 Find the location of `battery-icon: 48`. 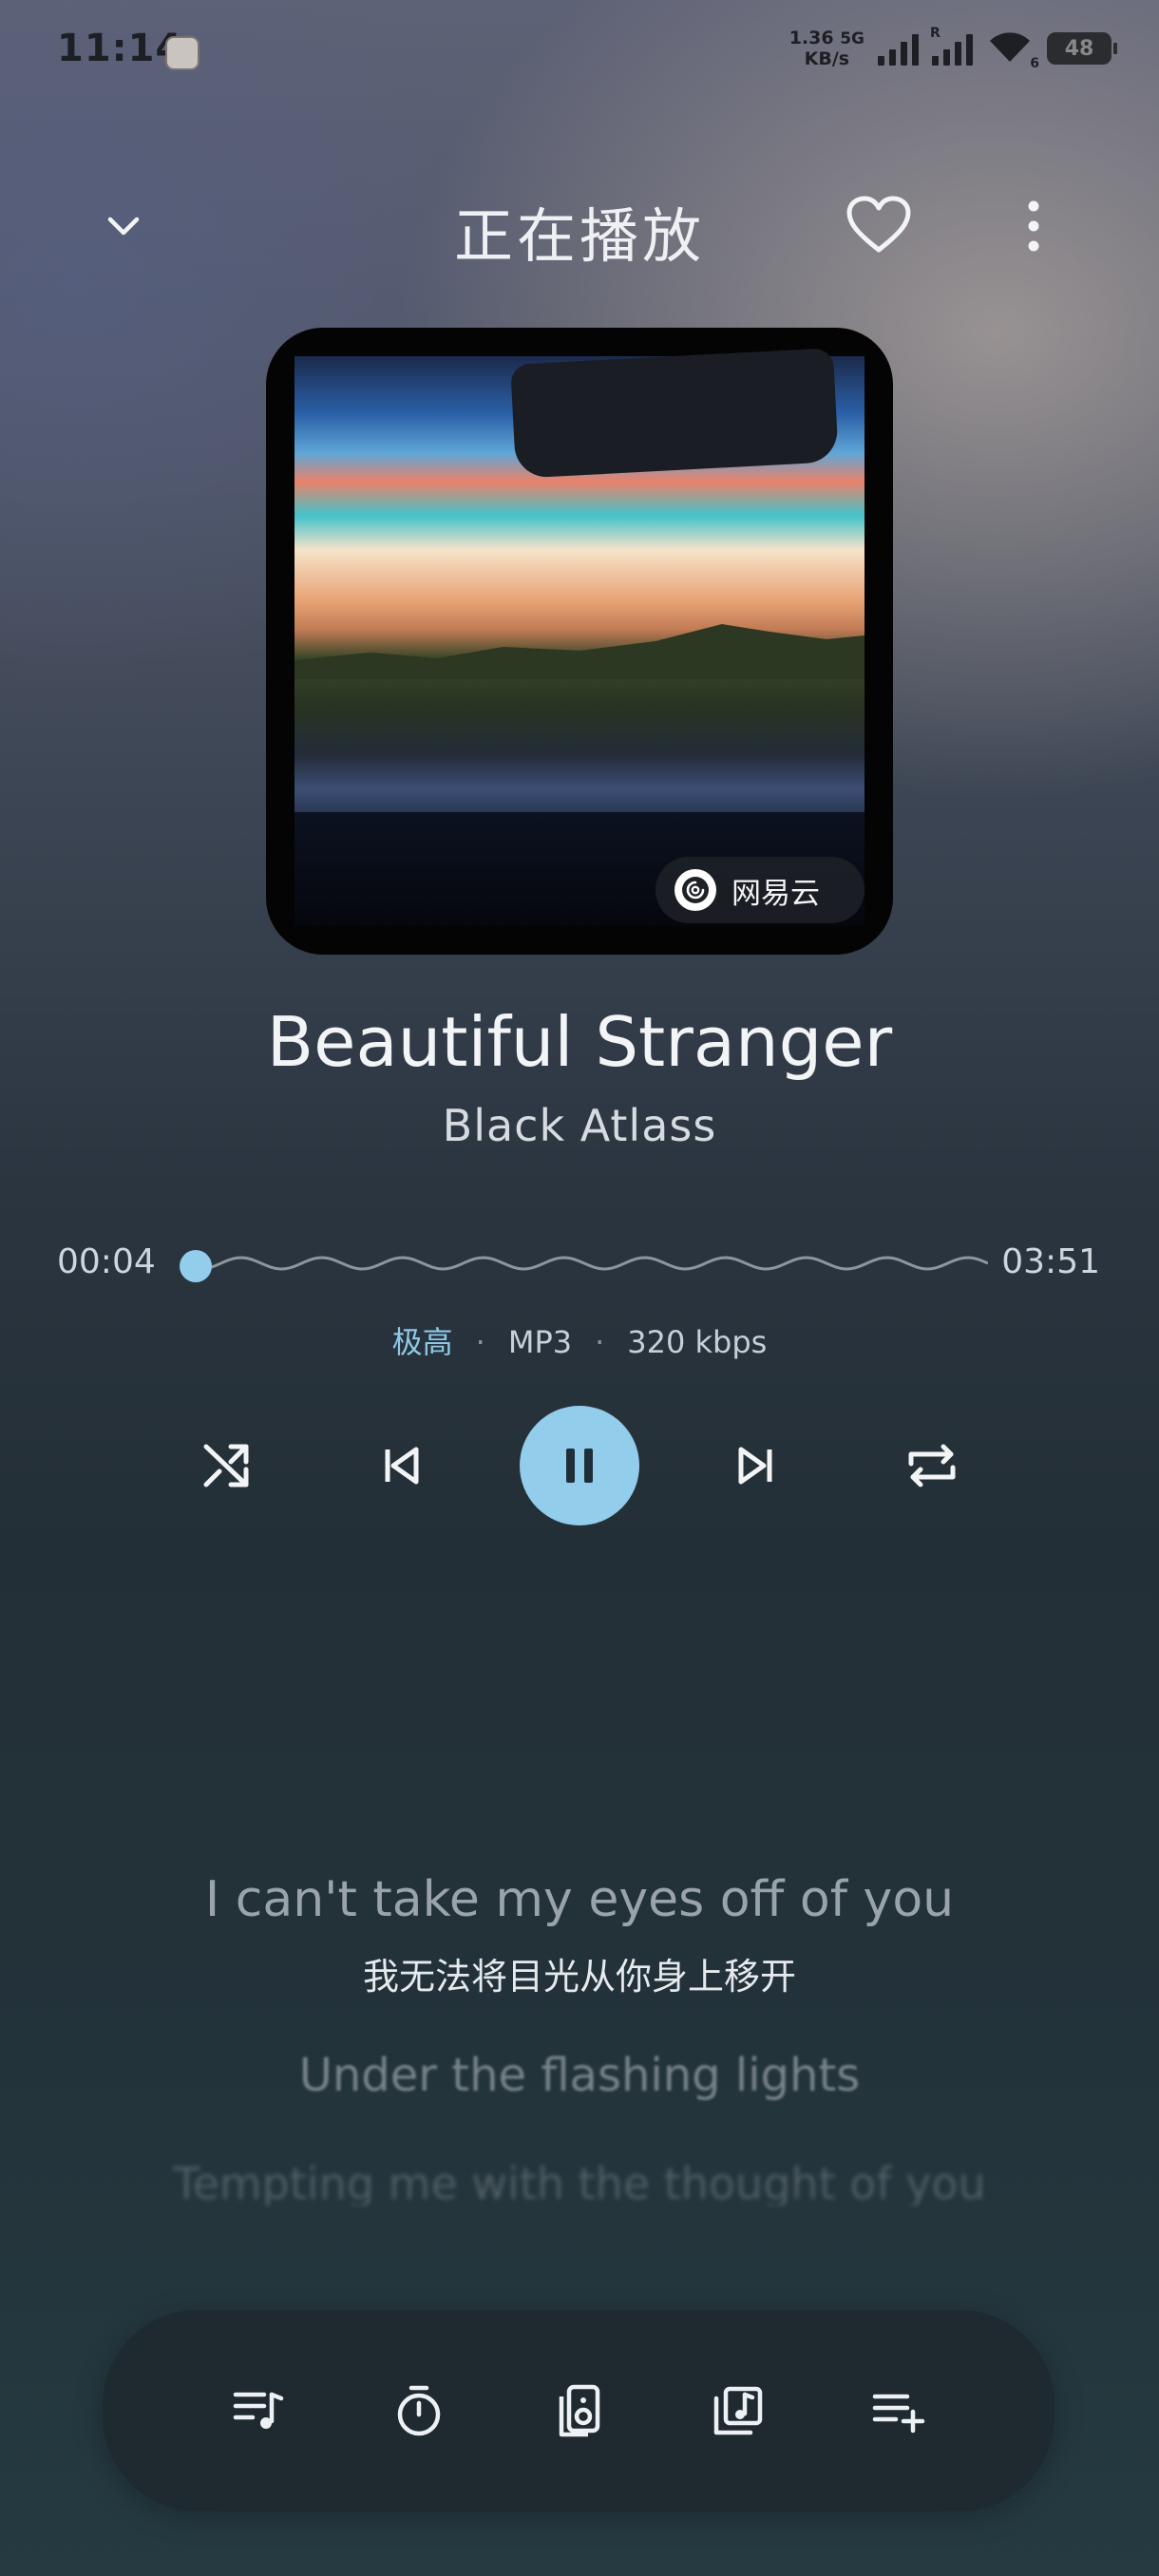

battery-icon: 48 is located at coordinates (1082, 48).